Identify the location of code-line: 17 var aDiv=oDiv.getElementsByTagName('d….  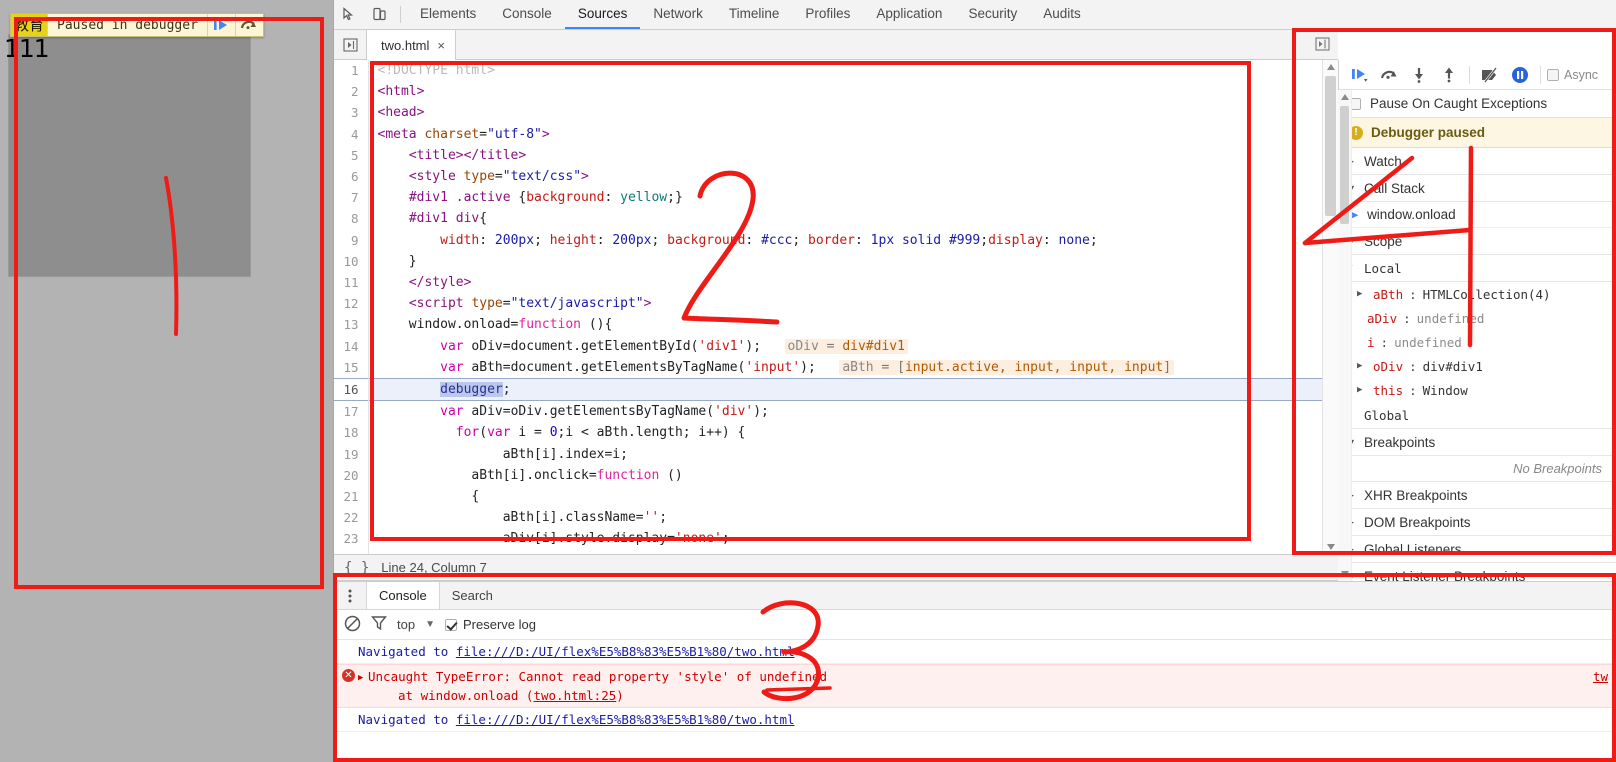
(828, 411).